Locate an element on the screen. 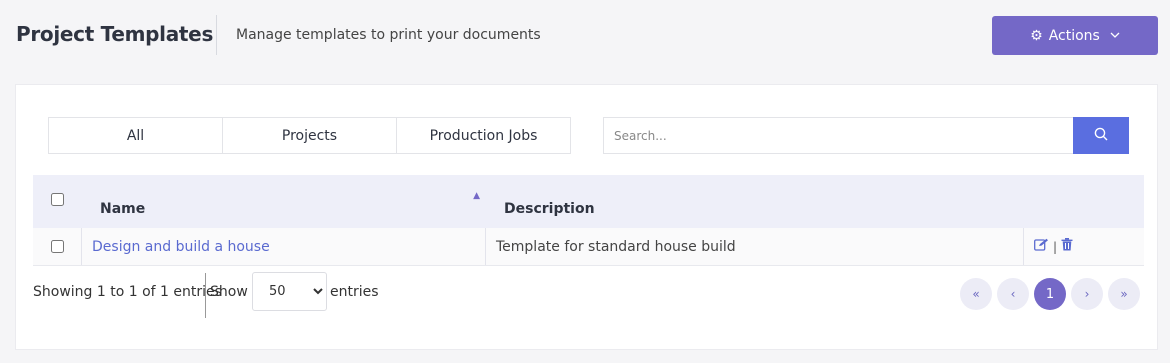 The height and width of the screenshot is (363, 1170). next-page-button: › is located at coordinates (1087, 294).